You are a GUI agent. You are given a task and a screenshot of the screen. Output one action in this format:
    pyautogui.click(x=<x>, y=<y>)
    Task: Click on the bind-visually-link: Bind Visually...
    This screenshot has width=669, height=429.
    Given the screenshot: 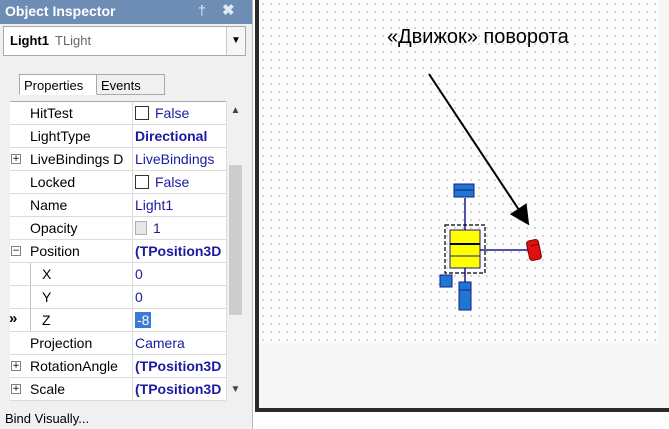 What is the action you would take?
    pyautogui.click(x=47, y=418)
    